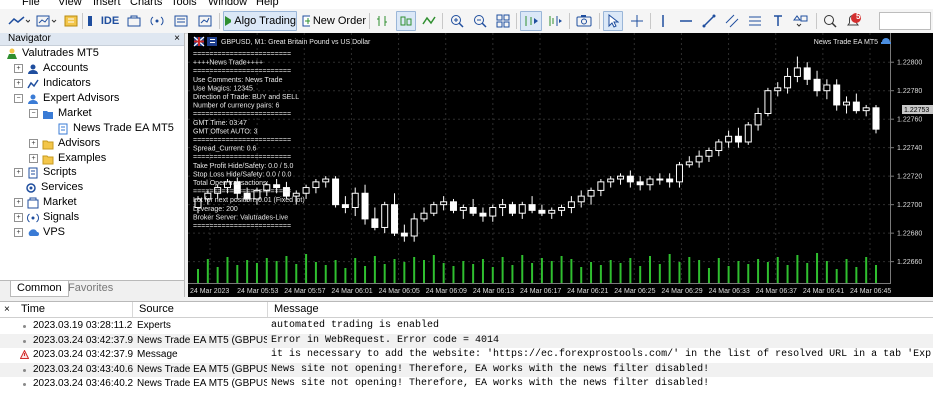 The image size is (933, 402). What do you see at coordinates (45, 172) in the screenshot?
I see `tree-item-scripts: + Scripts` at bounding box center [45, 172].